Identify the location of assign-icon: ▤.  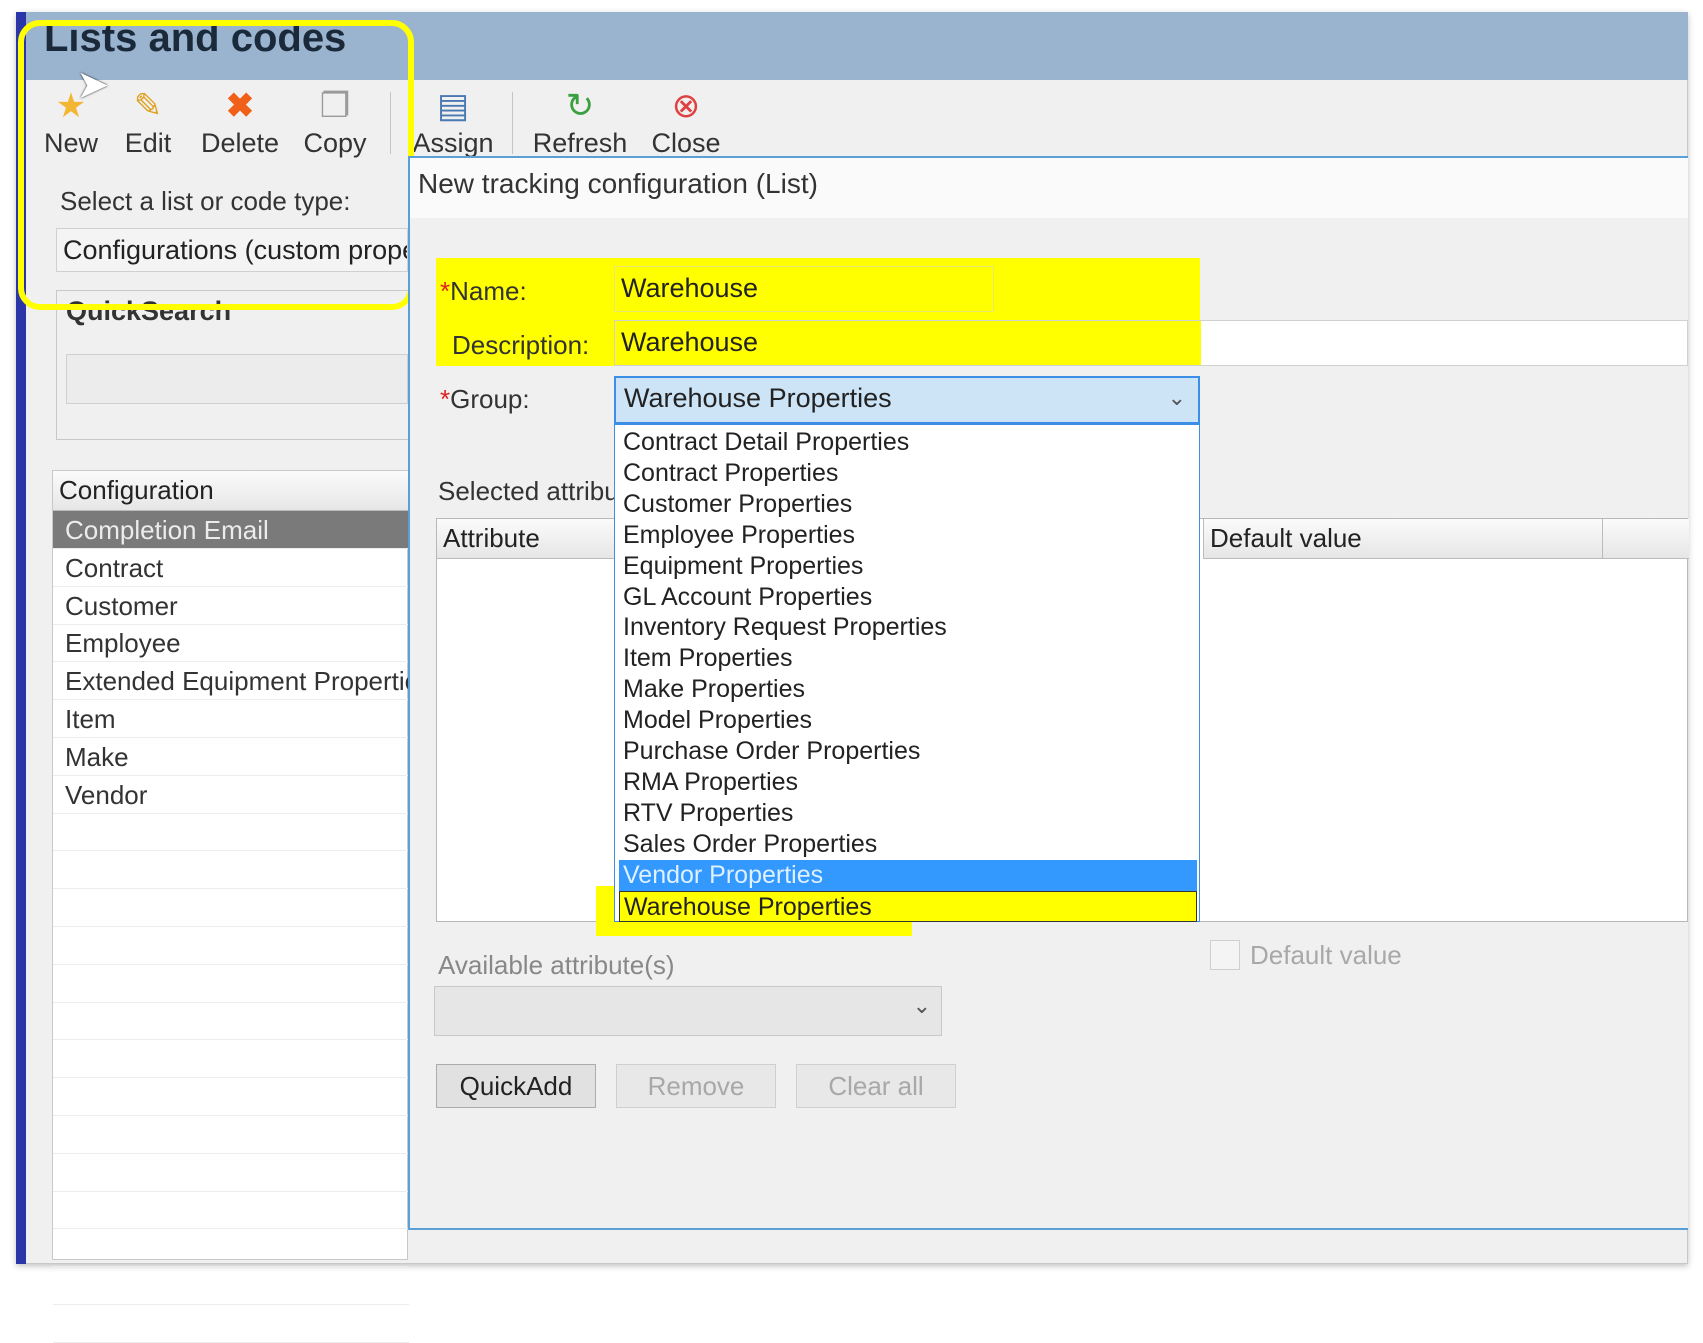
(453, 106).